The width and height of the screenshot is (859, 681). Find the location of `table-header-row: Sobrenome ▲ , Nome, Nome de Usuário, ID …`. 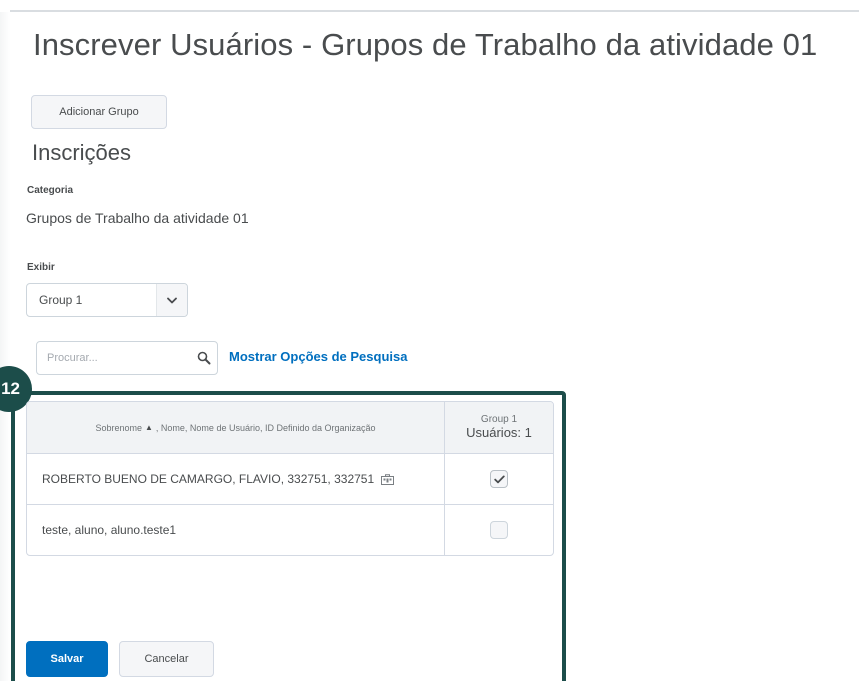

table-header-row: Sobrenome ▲ , Nome, Nome de Usuário, ID … is located at coordinates (290, 427).